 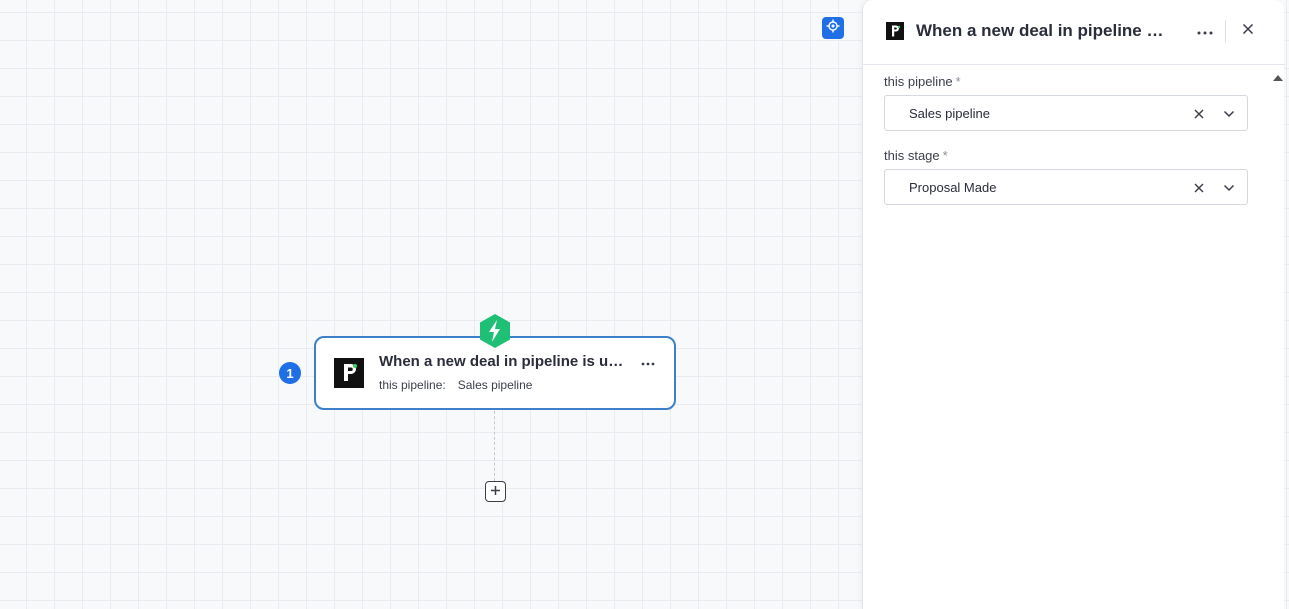 I want to click on stage-label-text: this stage, so click(x=912, y=155).